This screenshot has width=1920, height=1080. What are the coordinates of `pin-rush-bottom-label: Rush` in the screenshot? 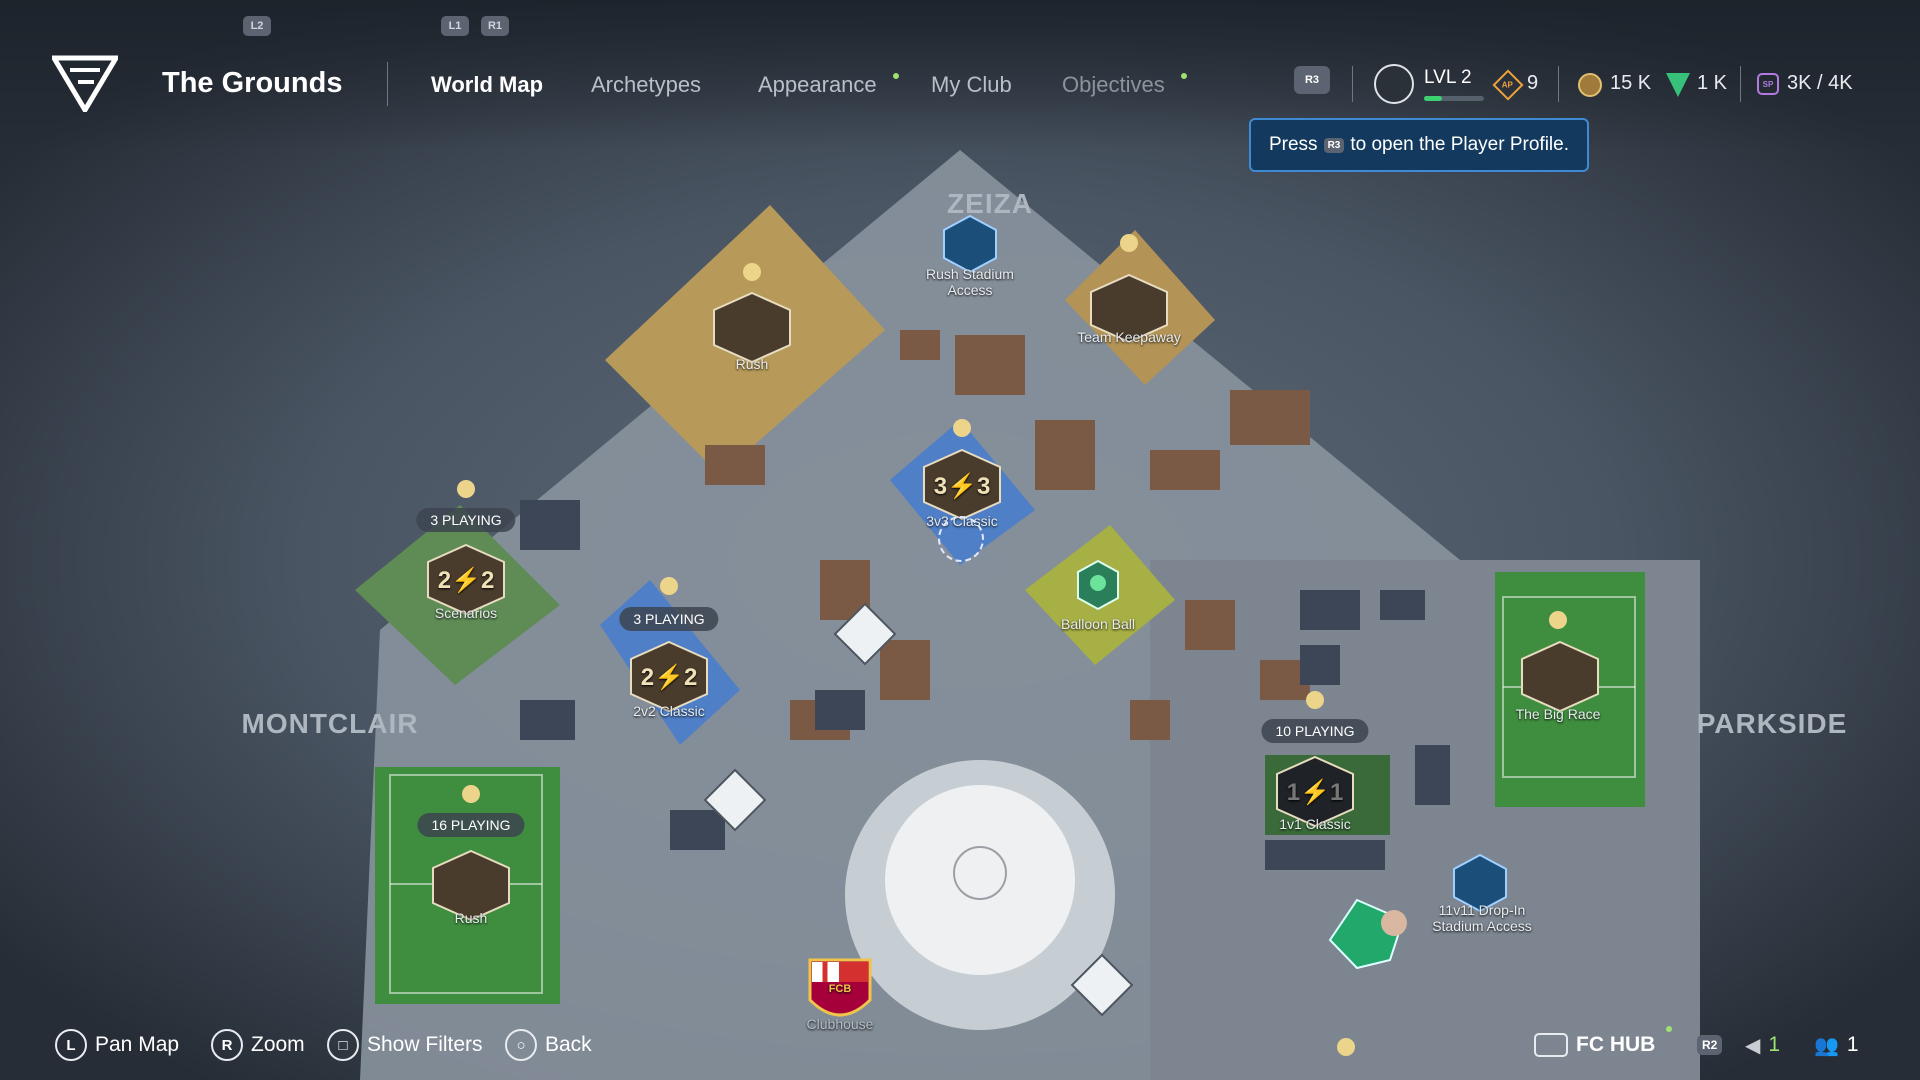 It's located at (471, 918).